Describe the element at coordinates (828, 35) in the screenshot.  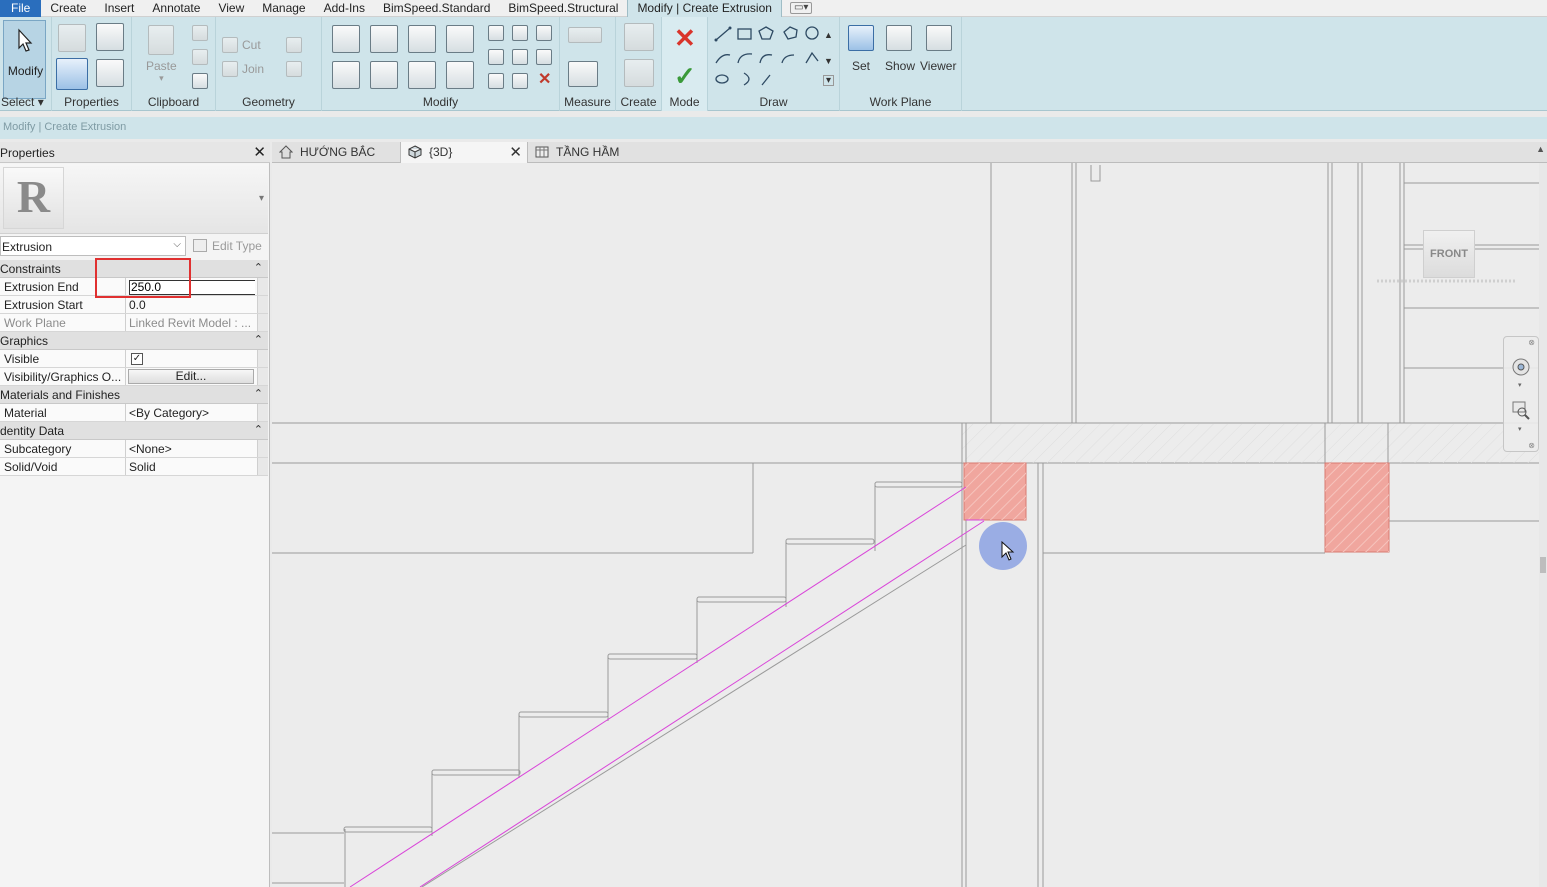
I see `draw-scroll-up-icon: ▲` at that location.